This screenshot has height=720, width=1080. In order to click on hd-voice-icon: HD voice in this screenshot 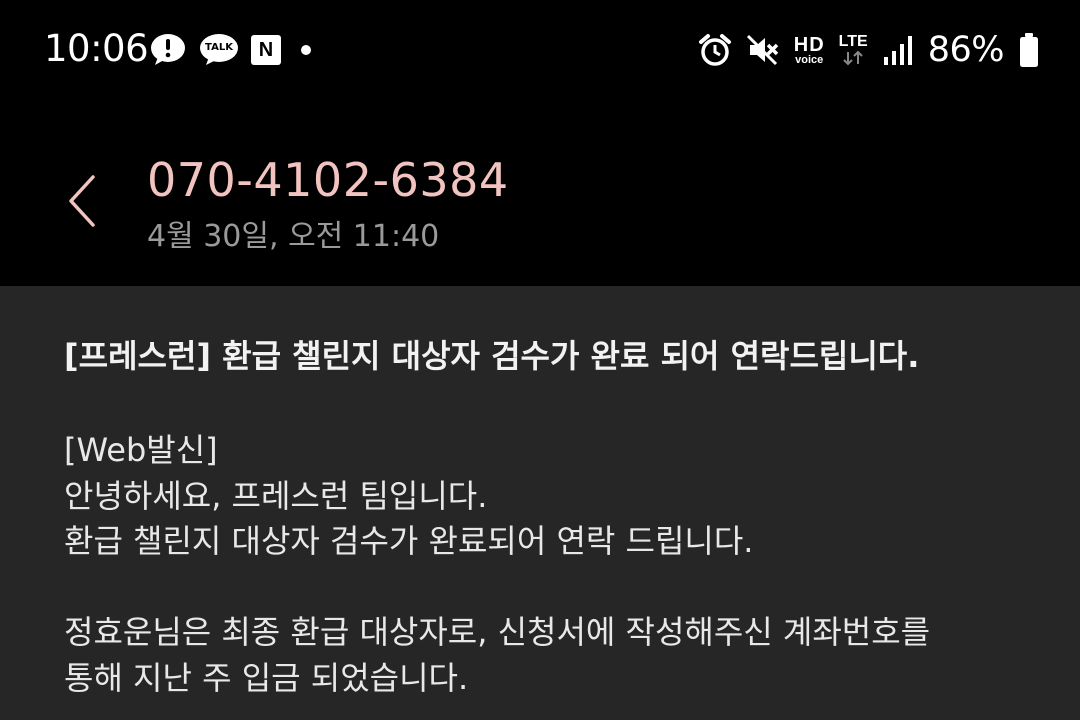, I will do `click(809, 50)`.